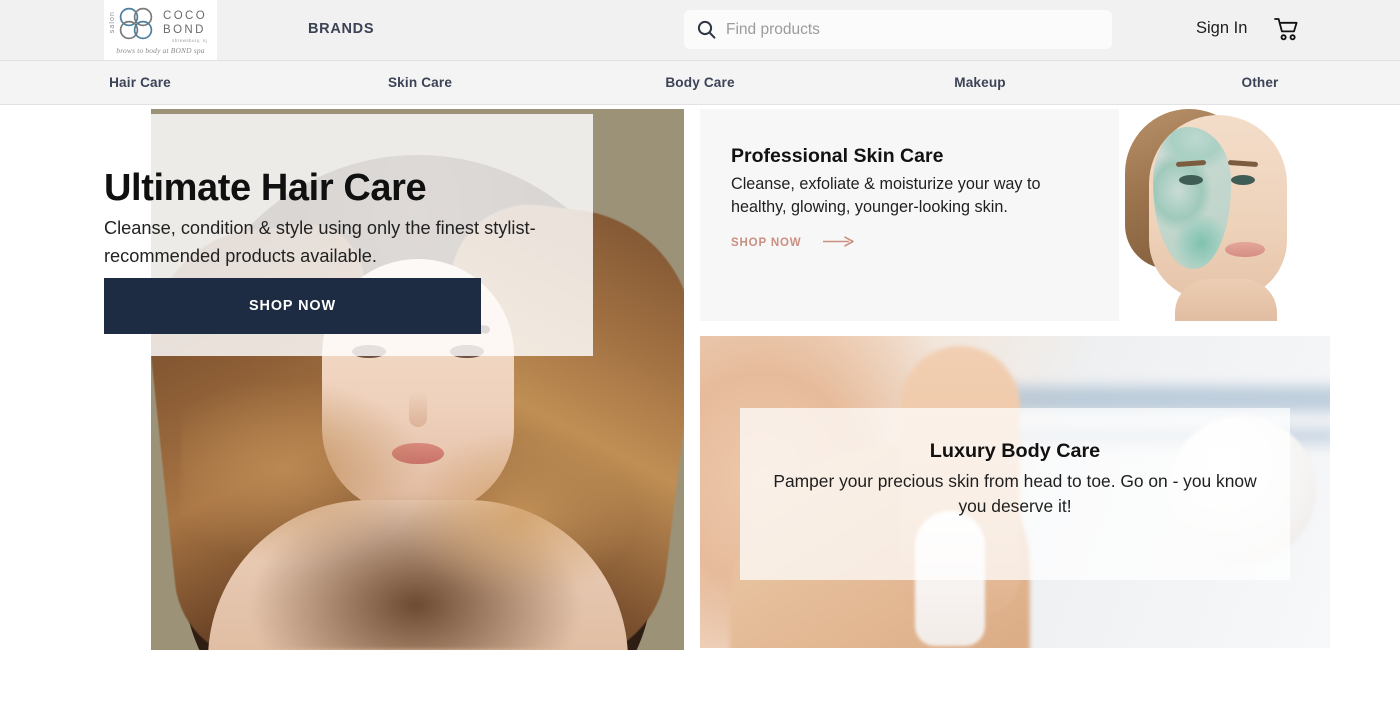  What do you see at coordinates (839, 243) in the screenshot?
I see `arrow-right-icon` at bounding box center [839, 243].